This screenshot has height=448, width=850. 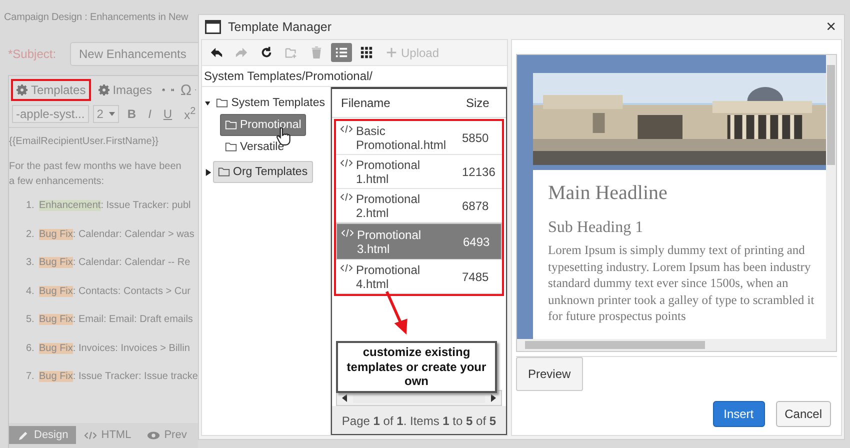 What do you see at coordinates (31, 377) in the screenshot?
I see `list-number: 7.` at bounding box center [31, 377].